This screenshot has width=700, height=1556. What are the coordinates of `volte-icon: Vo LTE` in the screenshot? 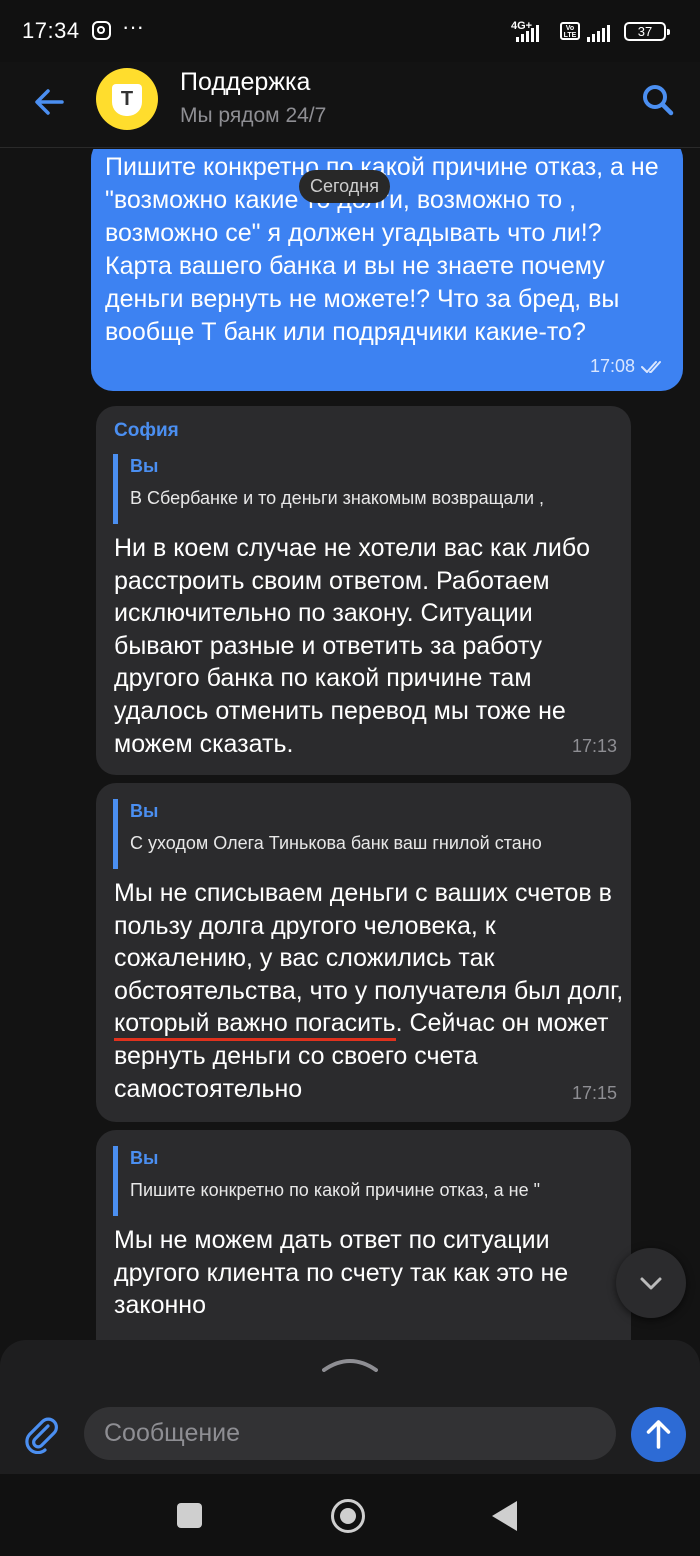 It's located at (570, 31).